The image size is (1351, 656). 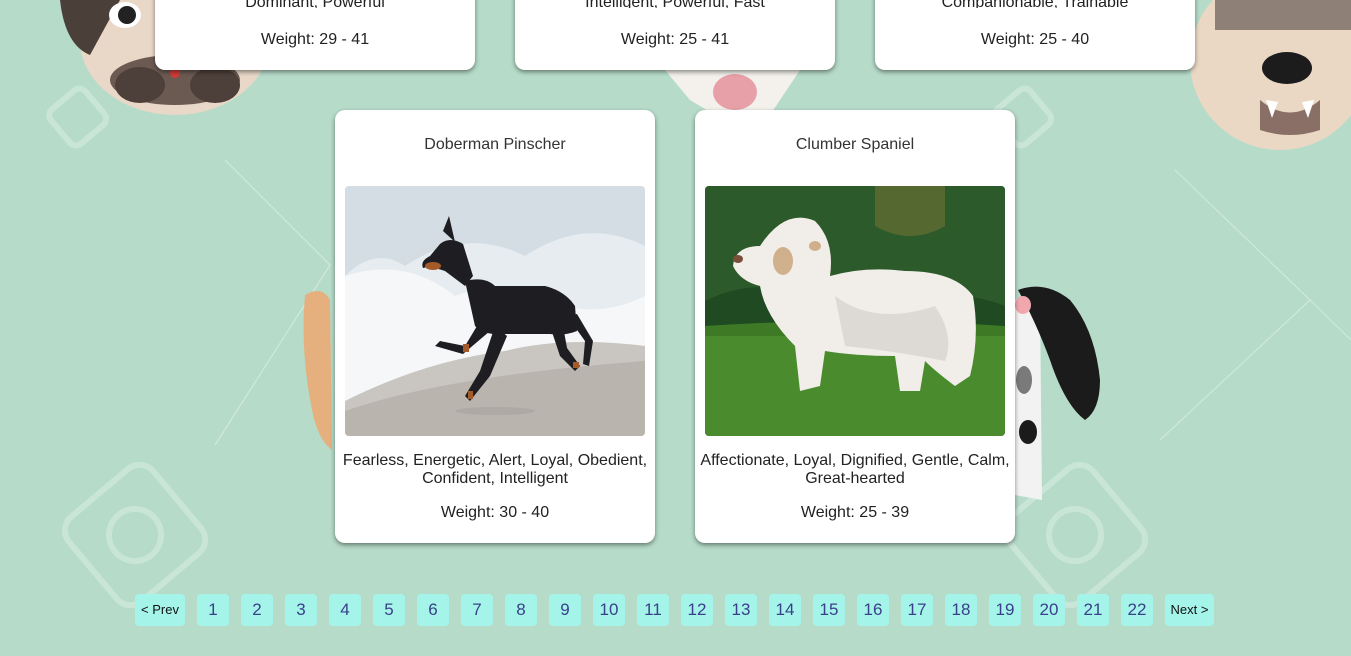 I want to click on breed-temperament: Dominant, Powerful, so click(x=315, y=4).